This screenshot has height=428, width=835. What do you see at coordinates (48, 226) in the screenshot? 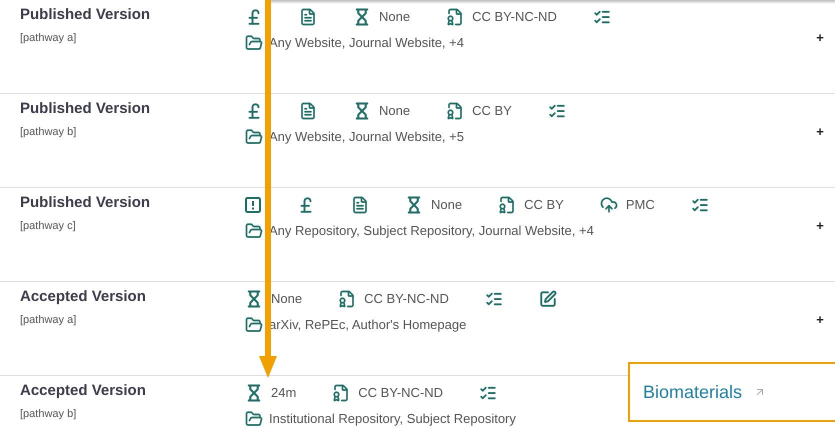
I see `pathway-label: [pathway c]` at bounding box center [48, 226].